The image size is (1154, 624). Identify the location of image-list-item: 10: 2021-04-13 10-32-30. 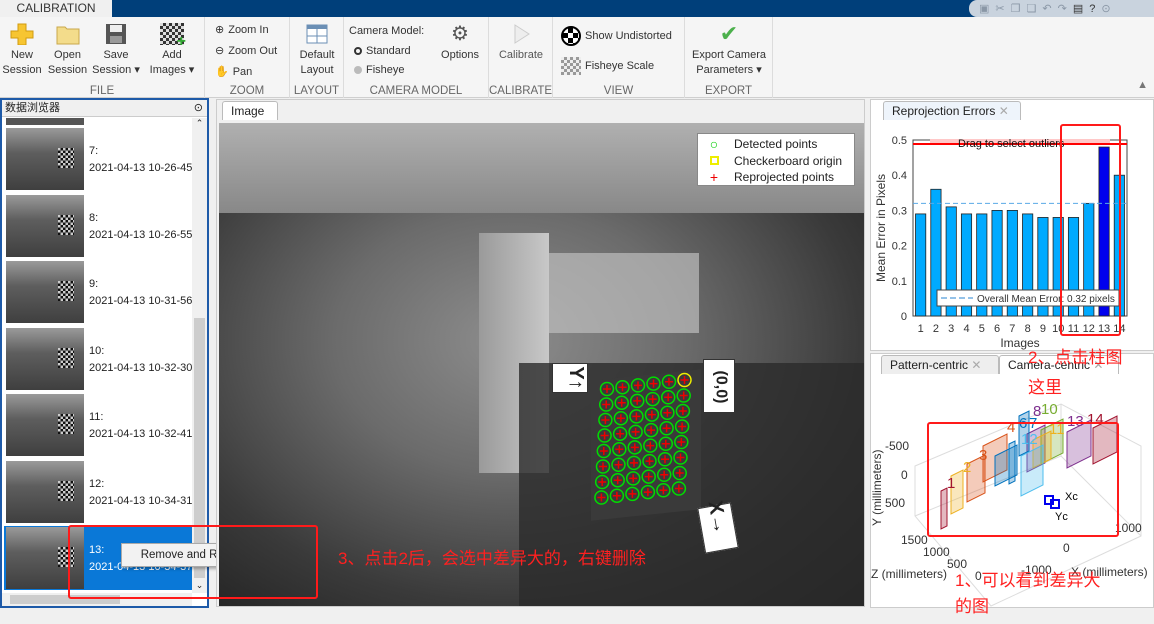
(98, 359).